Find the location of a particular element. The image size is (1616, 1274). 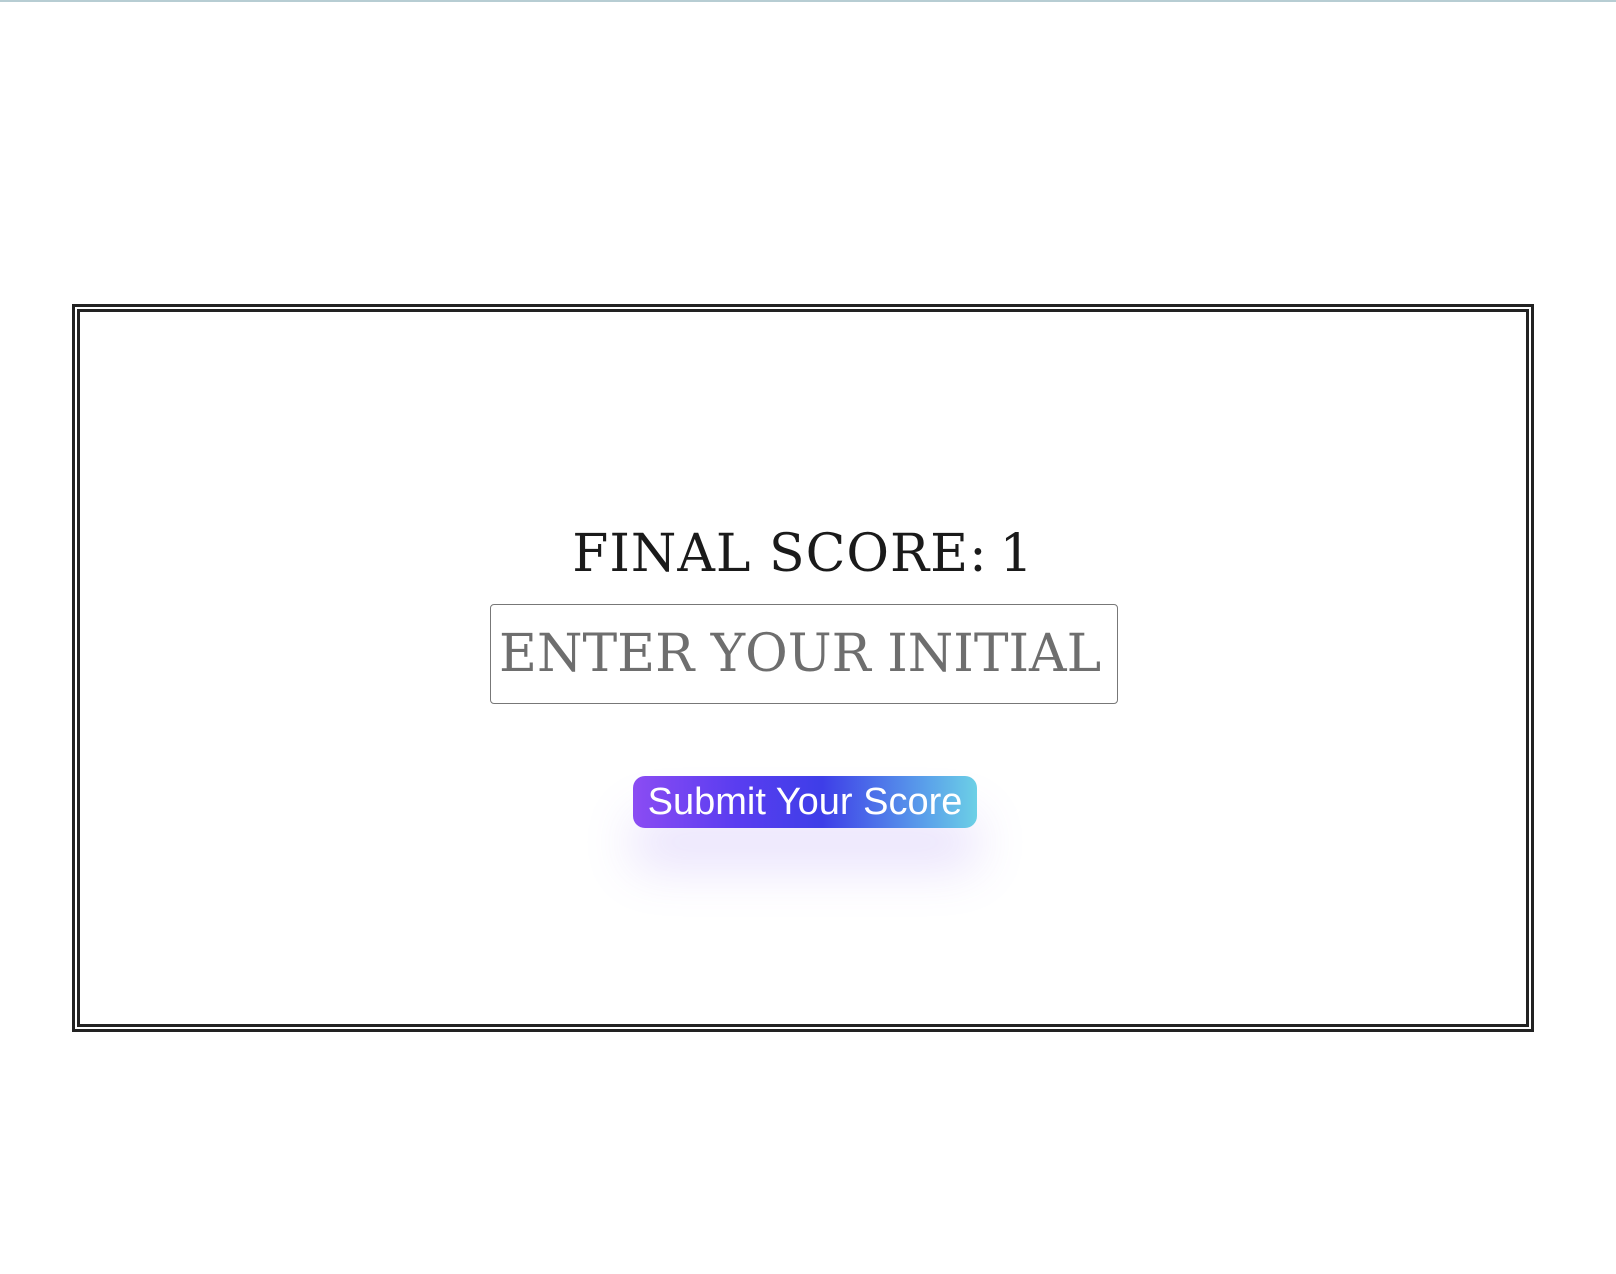

initials-input is located at coordinates (804, 654).